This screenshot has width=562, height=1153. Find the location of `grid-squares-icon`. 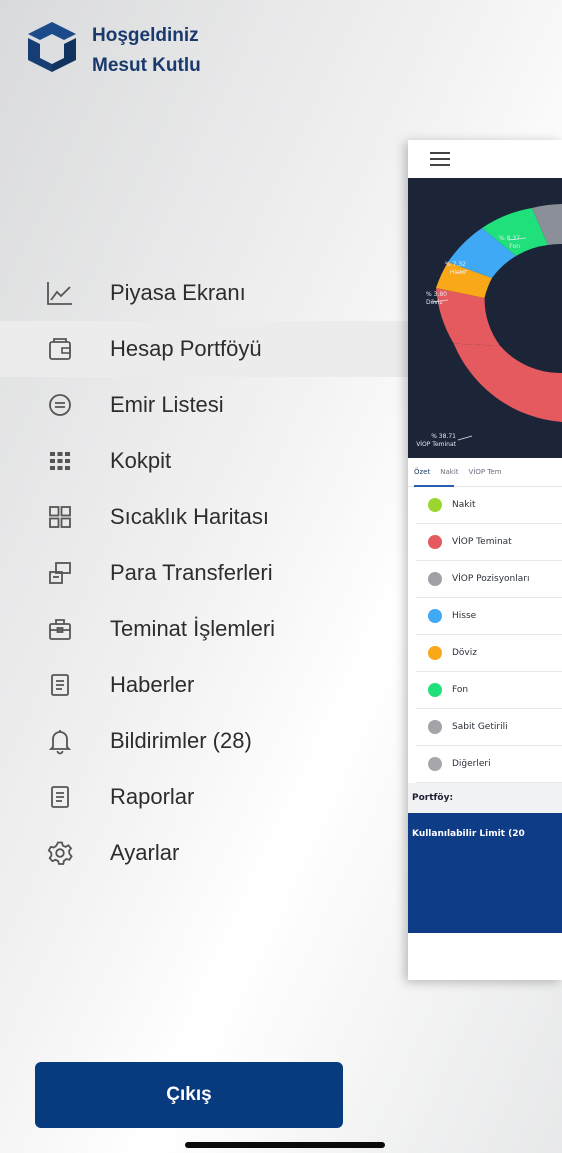

grid-squares-icon is located at coordinates (60, 517).